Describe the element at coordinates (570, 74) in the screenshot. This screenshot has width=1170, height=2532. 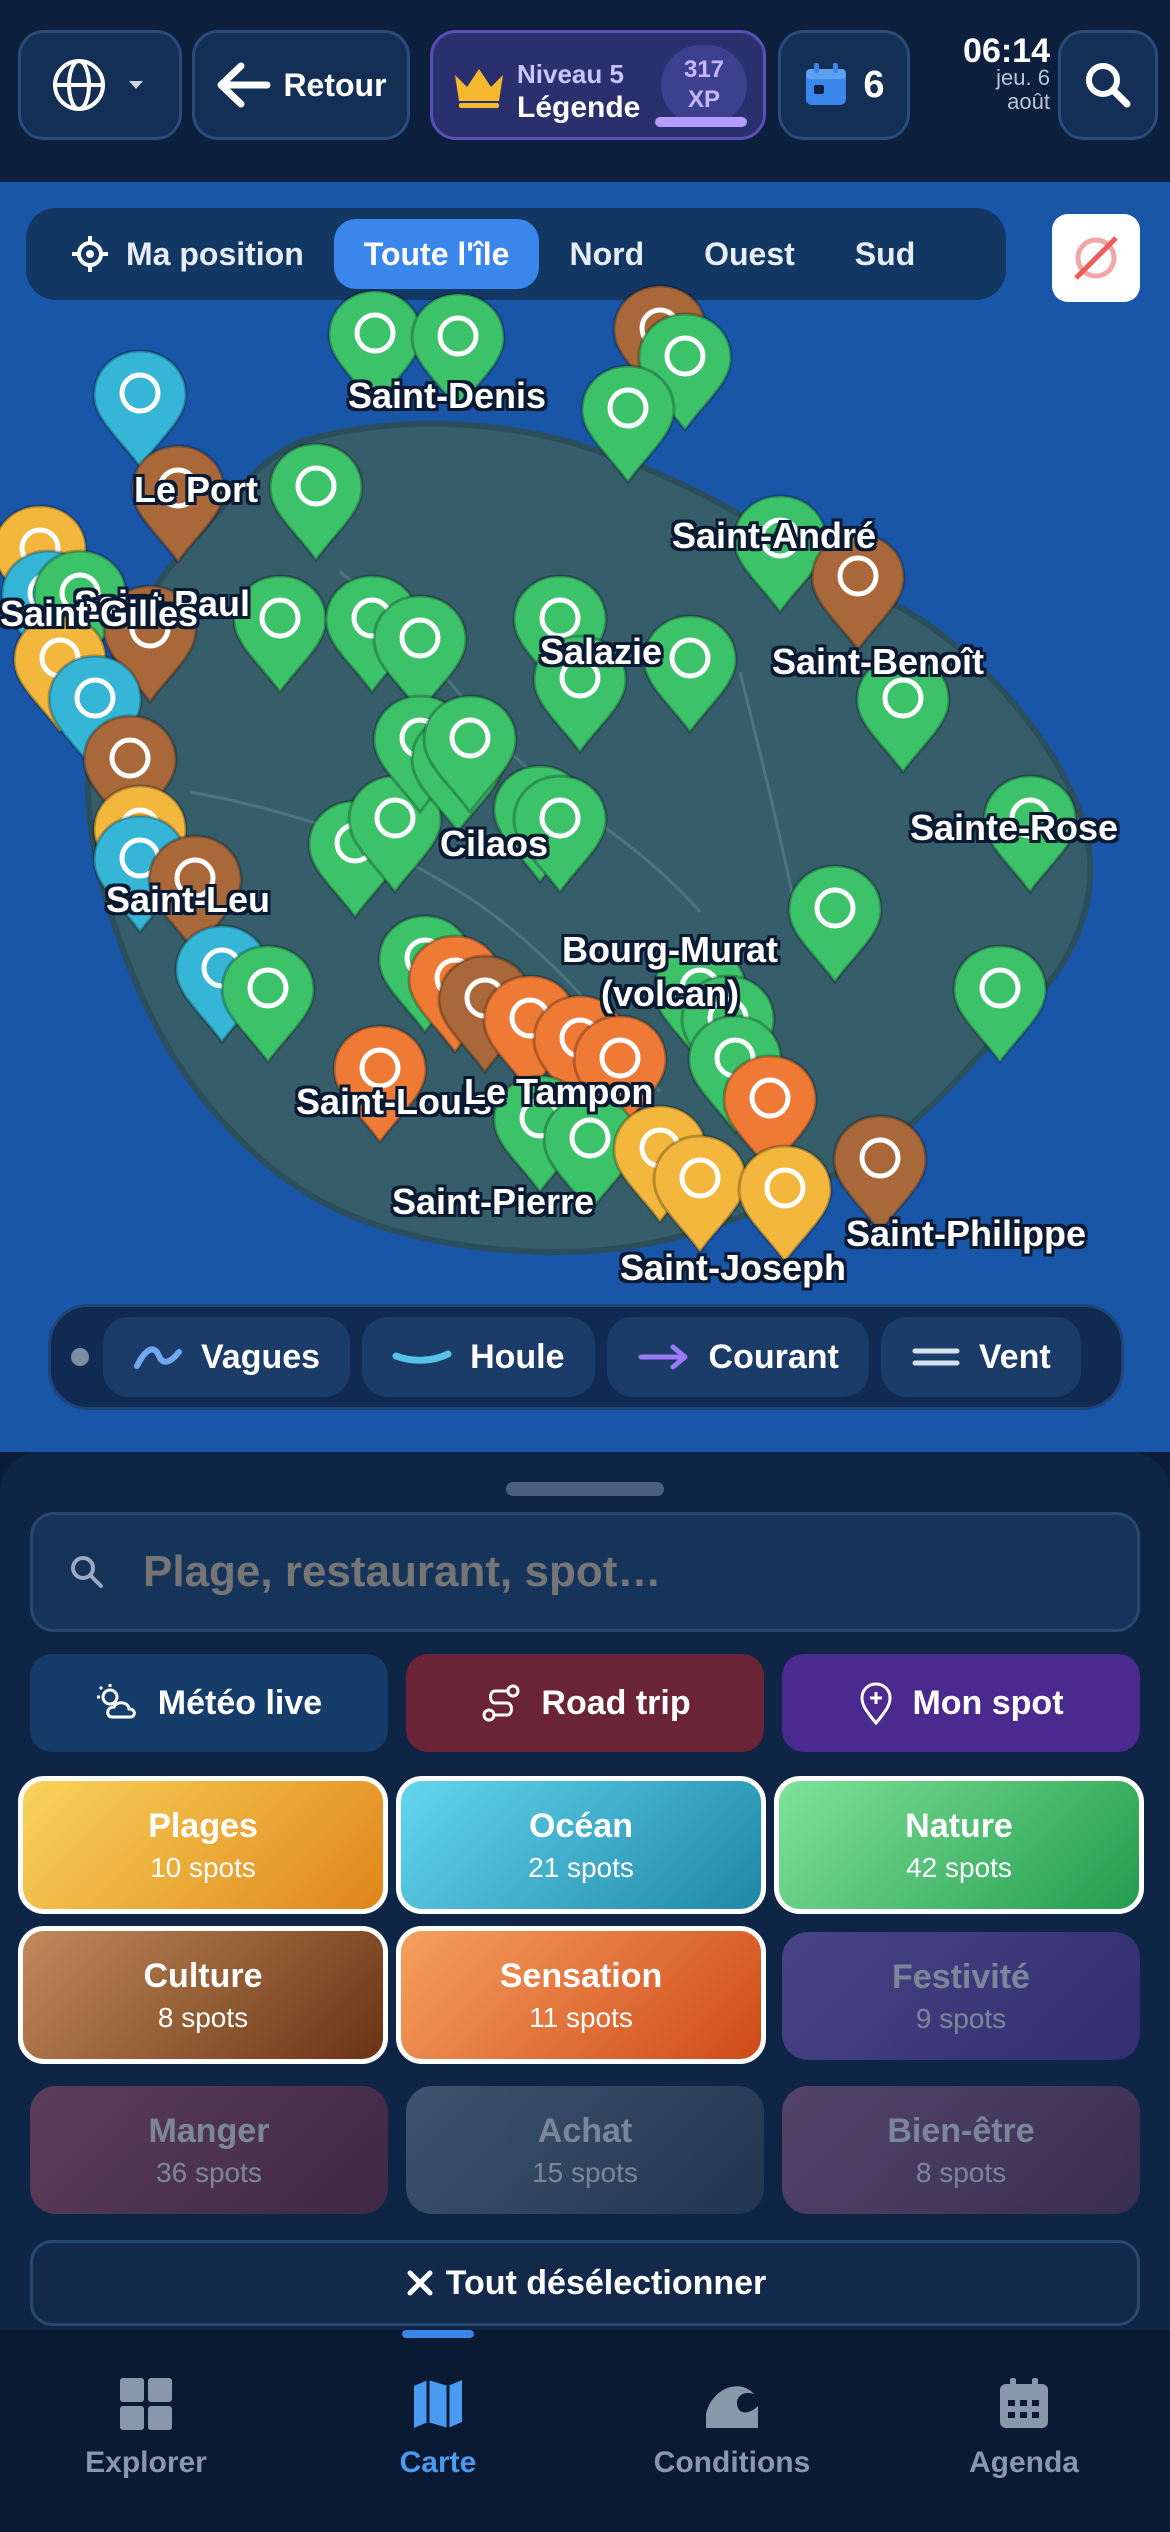
I see `level-number: Niveau 5` at that location.